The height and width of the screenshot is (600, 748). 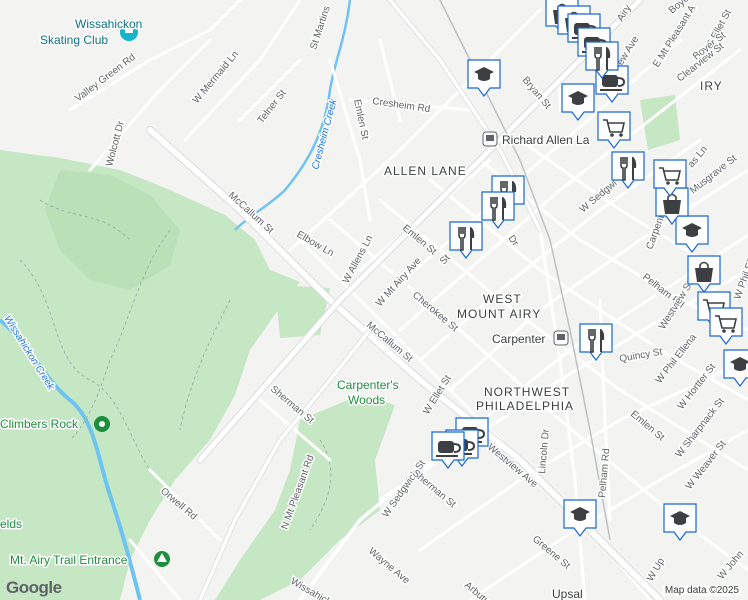 I want to click on allen-lane-label: ALLEN LANE, so click(x=425, y=171).